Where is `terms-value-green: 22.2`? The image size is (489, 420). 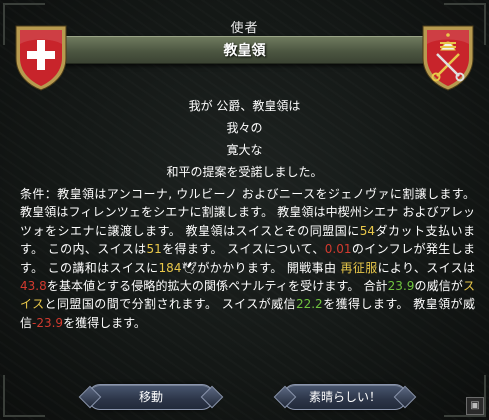 terms-value-green: 22.2 is located at coordinates (309, 304).